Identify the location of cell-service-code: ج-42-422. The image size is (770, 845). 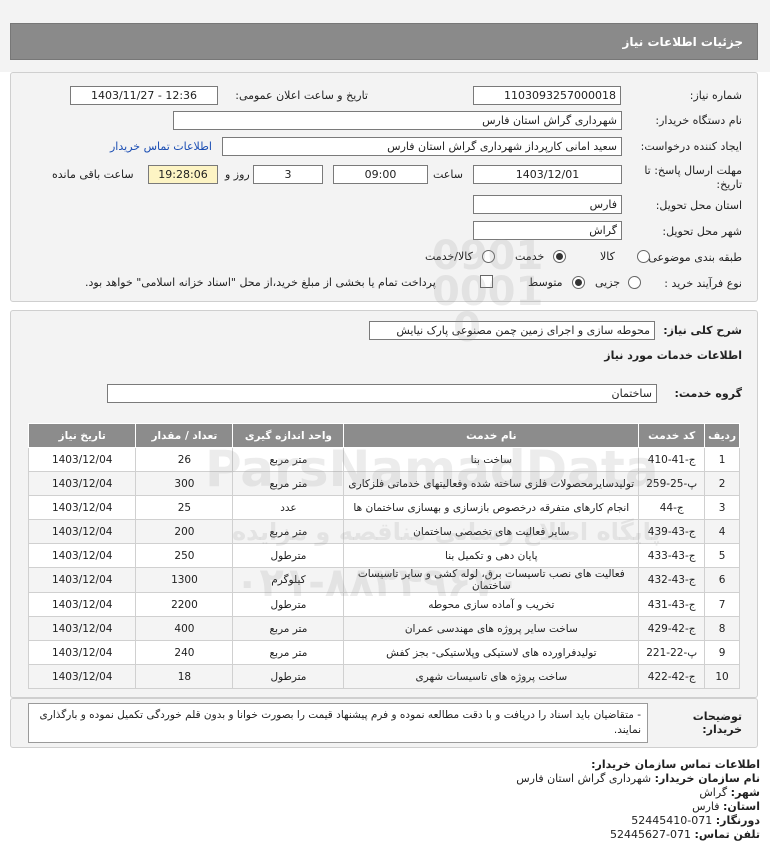
(672, 676).